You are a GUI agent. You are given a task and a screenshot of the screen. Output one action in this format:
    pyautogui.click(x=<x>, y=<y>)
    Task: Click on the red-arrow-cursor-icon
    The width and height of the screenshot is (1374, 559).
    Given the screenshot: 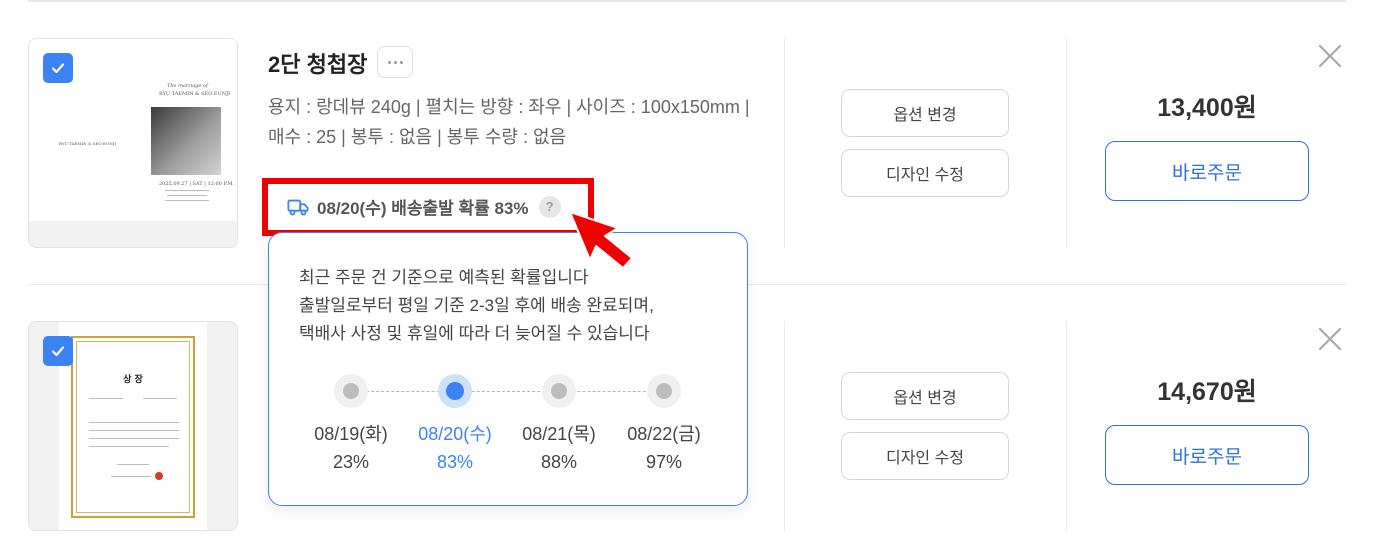 What is the action you would take?
    pyautogui.click(x=601, y=240)
    